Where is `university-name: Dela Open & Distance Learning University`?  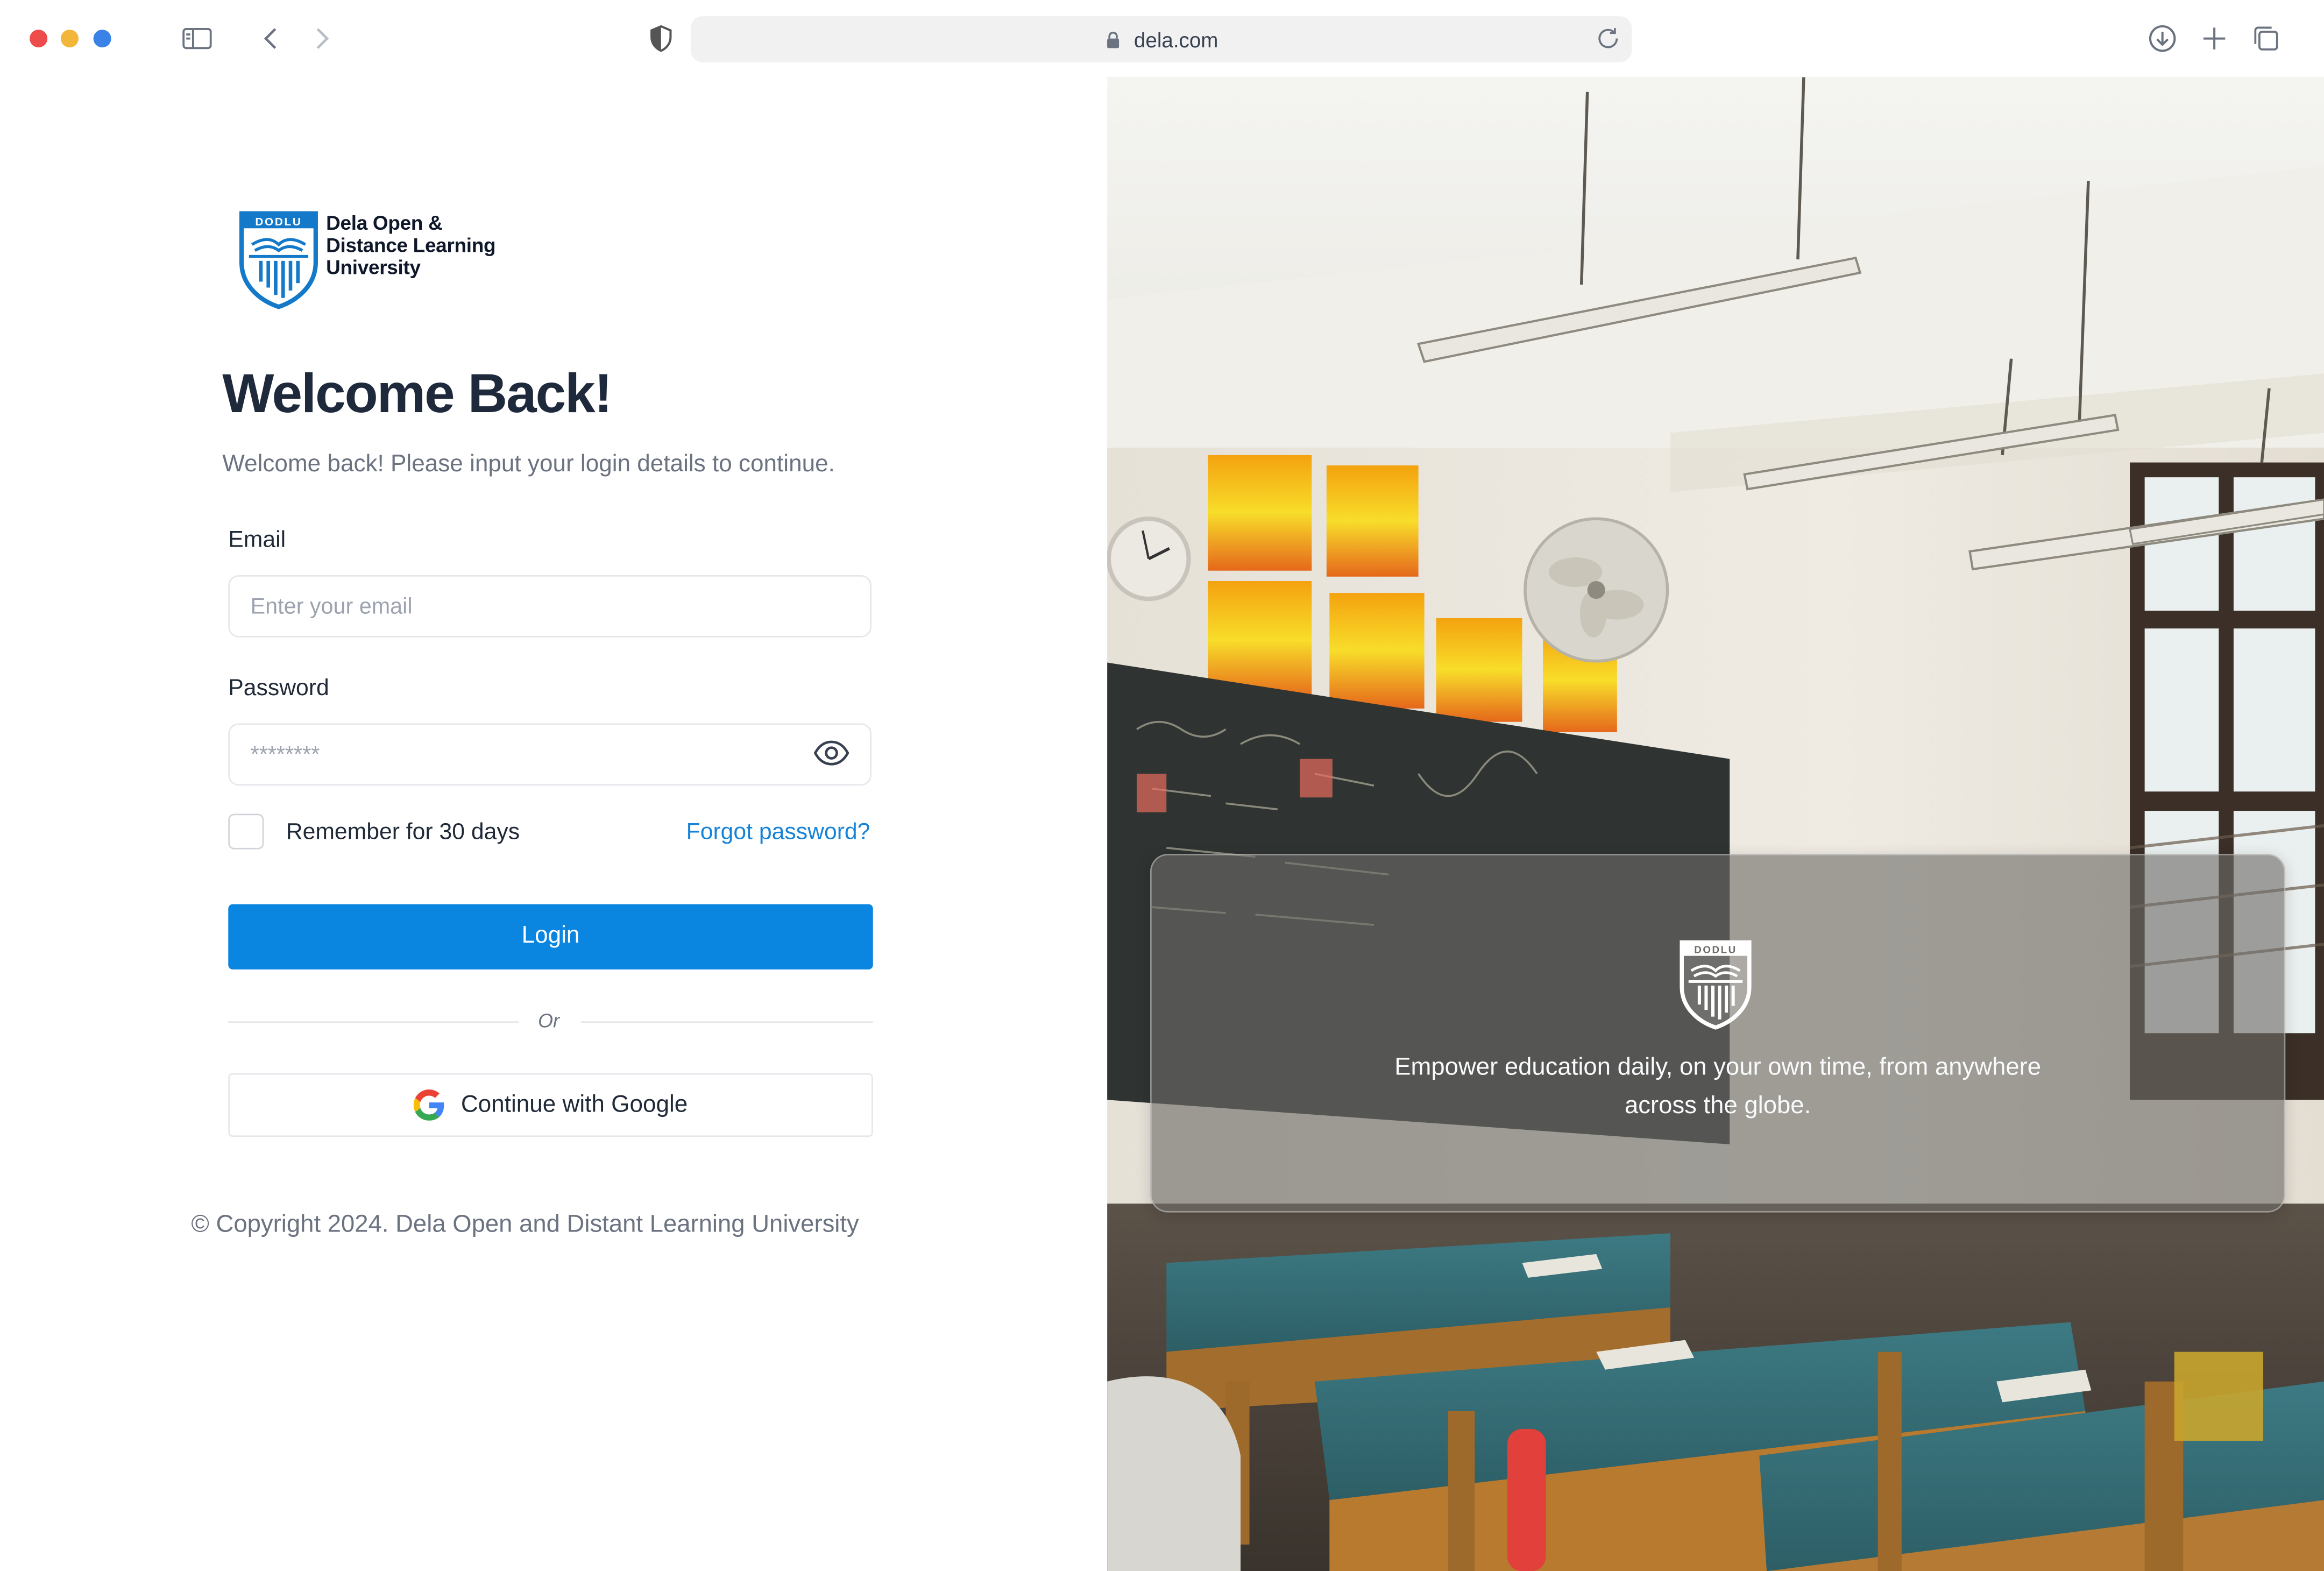
university-name: Dela Open & Distance Learning University is located at coordinates (430, 246).